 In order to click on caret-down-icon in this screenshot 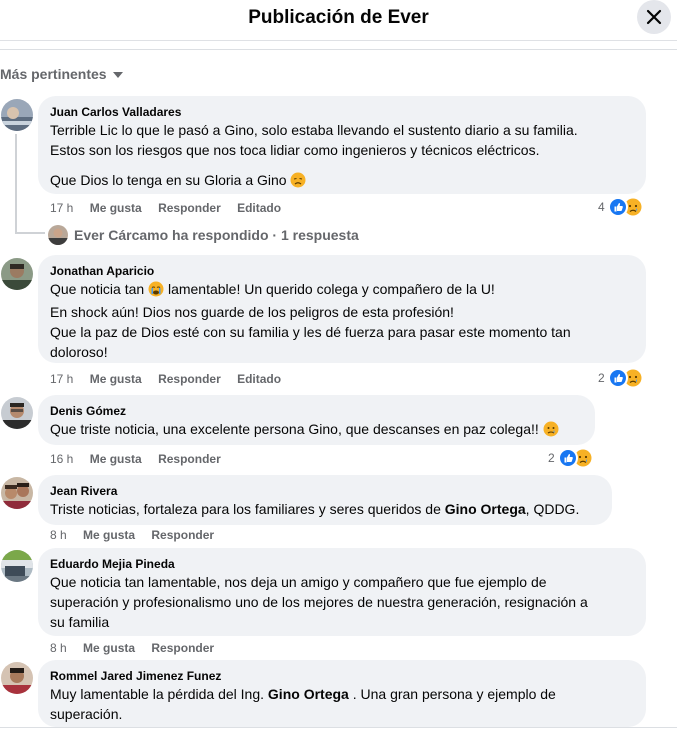, I will do `click(117, 75)`.